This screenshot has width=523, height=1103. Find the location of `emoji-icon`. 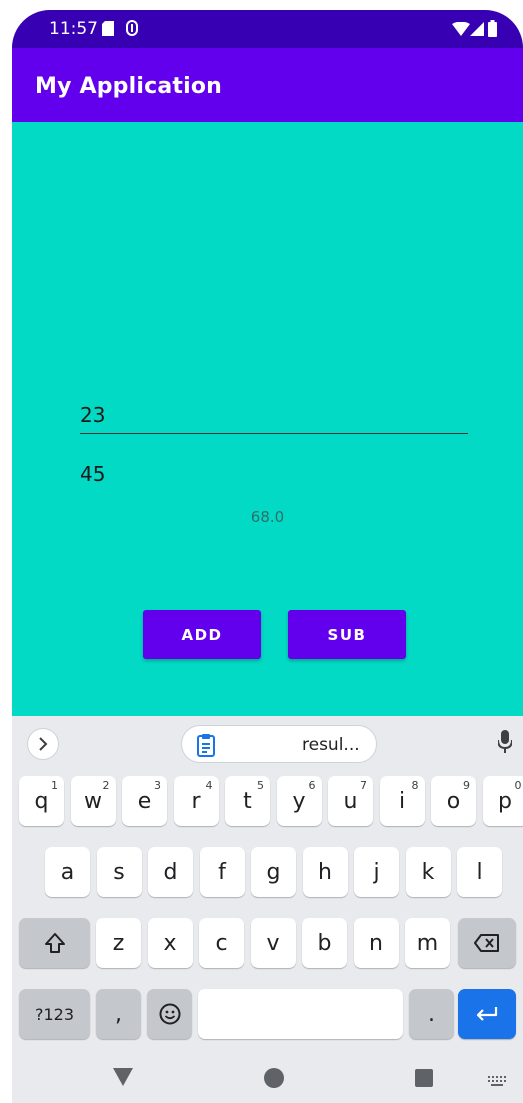

emoji-icon is located at coordinates (169, 1014).